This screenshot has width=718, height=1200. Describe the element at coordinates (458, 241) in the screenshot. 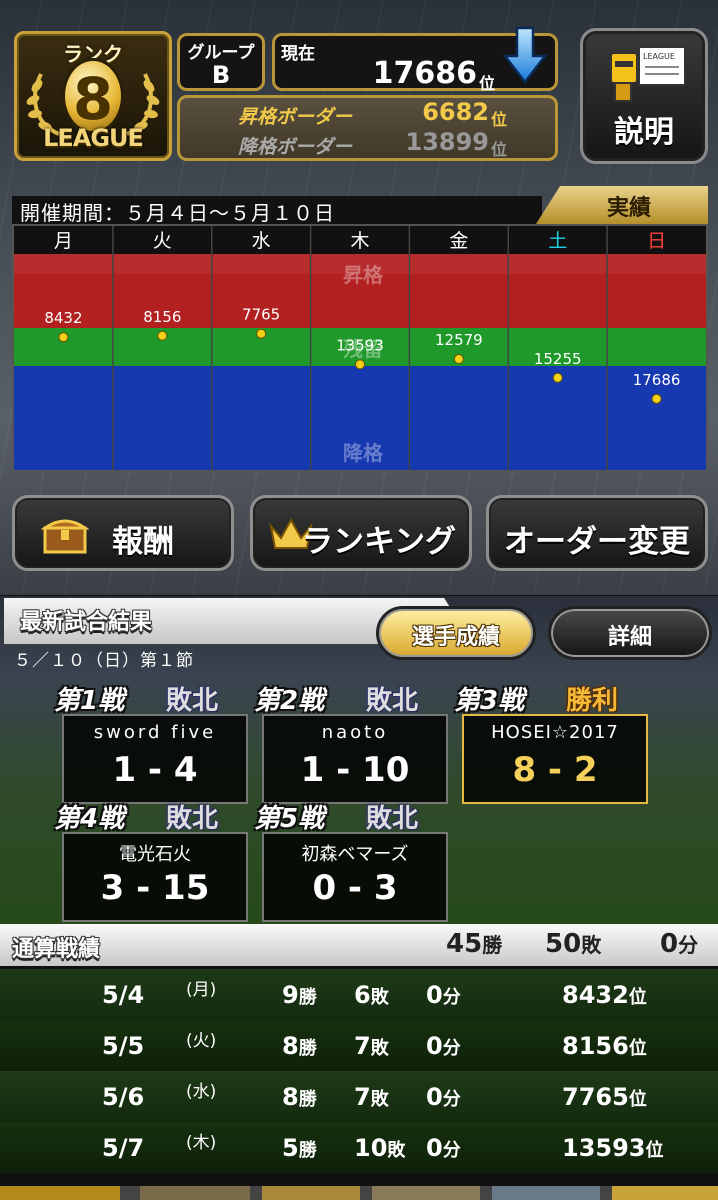

I see `chart-day-label: 金` at that location.